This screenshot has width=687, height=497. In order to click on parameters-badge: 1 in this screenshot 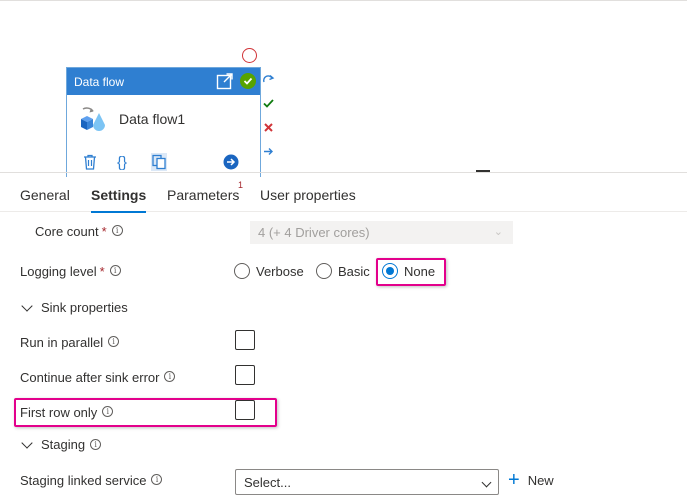, I will do `click(241, 185)`.